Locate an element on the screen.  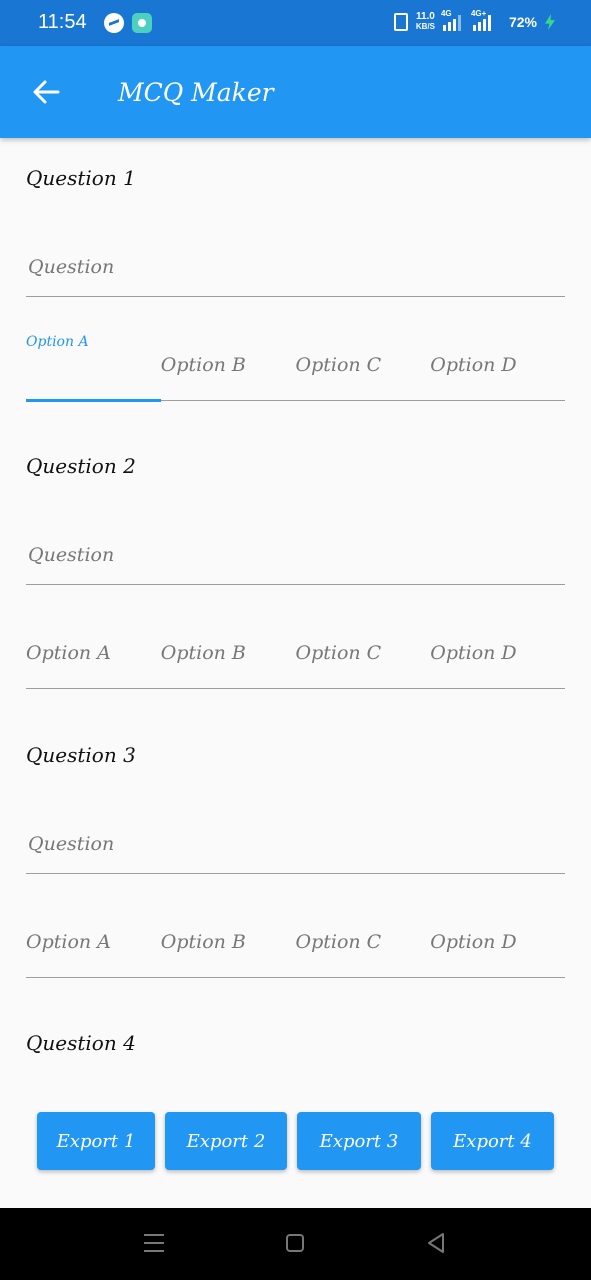
question-2-option-b: Option B is located at coordinates (228, 653).